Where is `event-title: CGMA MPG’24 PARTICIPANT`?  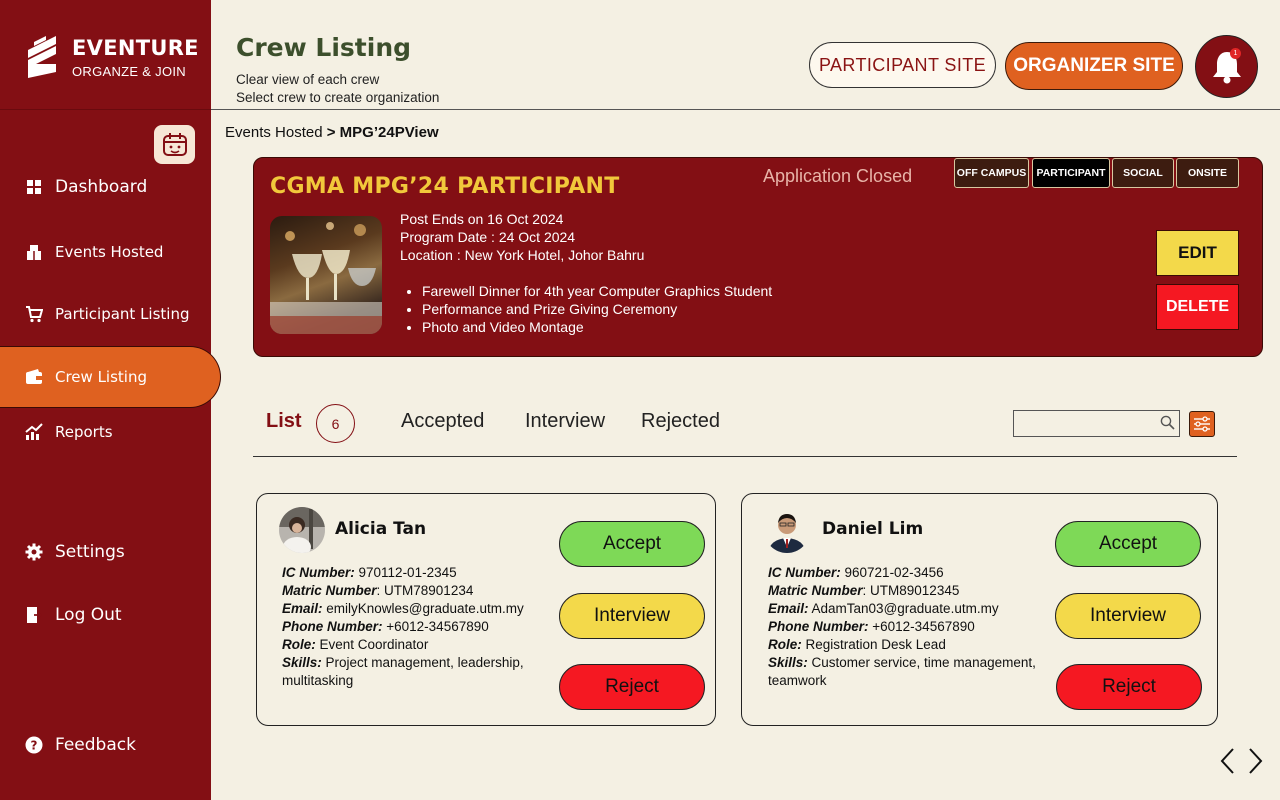 event-title: CGMA MPG’24 PARTICIPANT is located at coordinates (445, 186).